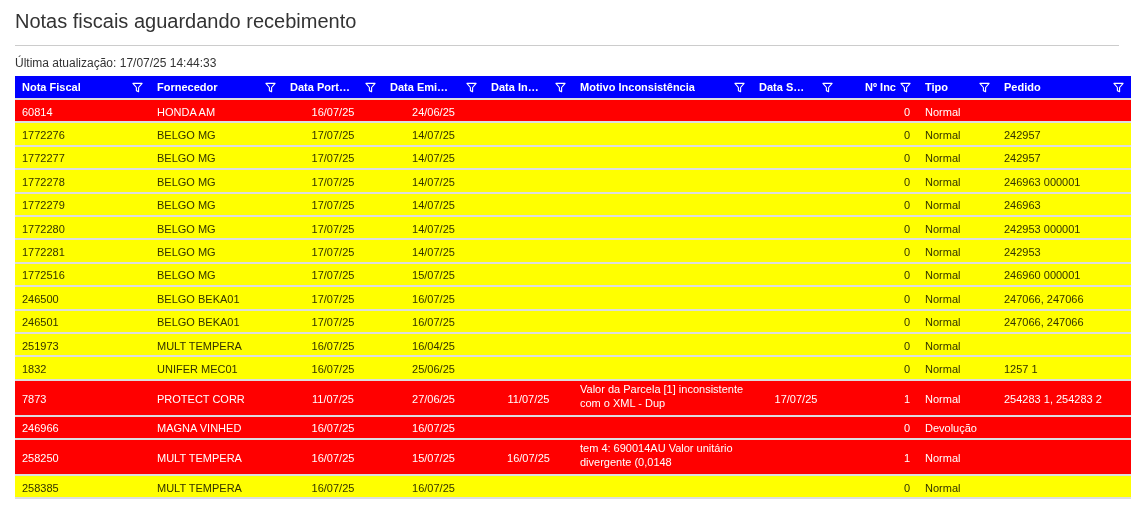  What do you see at coordinates (37, 111) in the screenshot?
I see `invoice-number: 60814` at bounding box center [37, 111].